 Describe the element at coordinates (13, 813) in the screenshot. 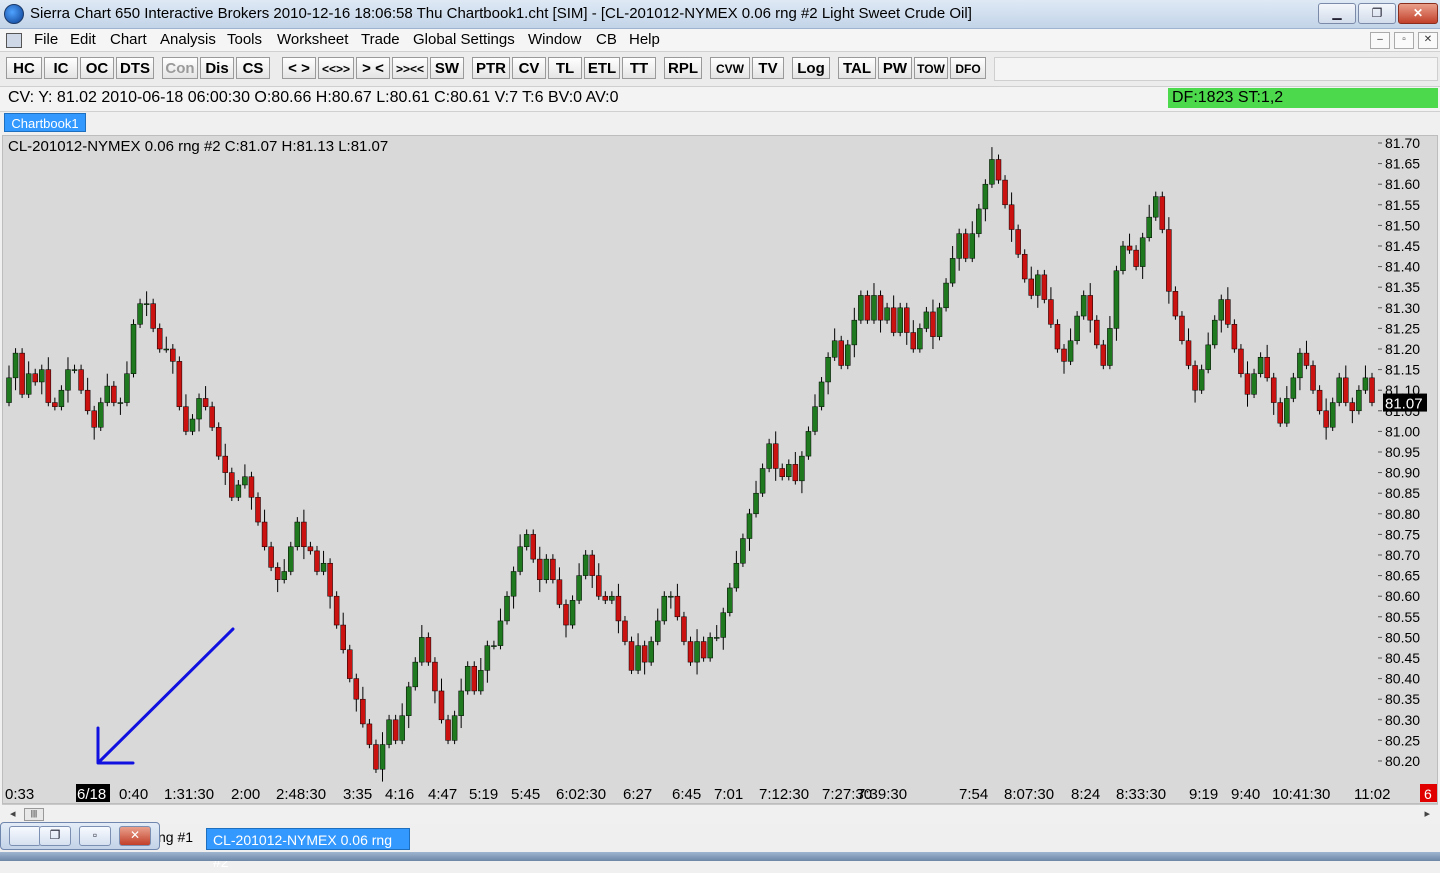

I see `scroll-left-icon: ◂` at that location.